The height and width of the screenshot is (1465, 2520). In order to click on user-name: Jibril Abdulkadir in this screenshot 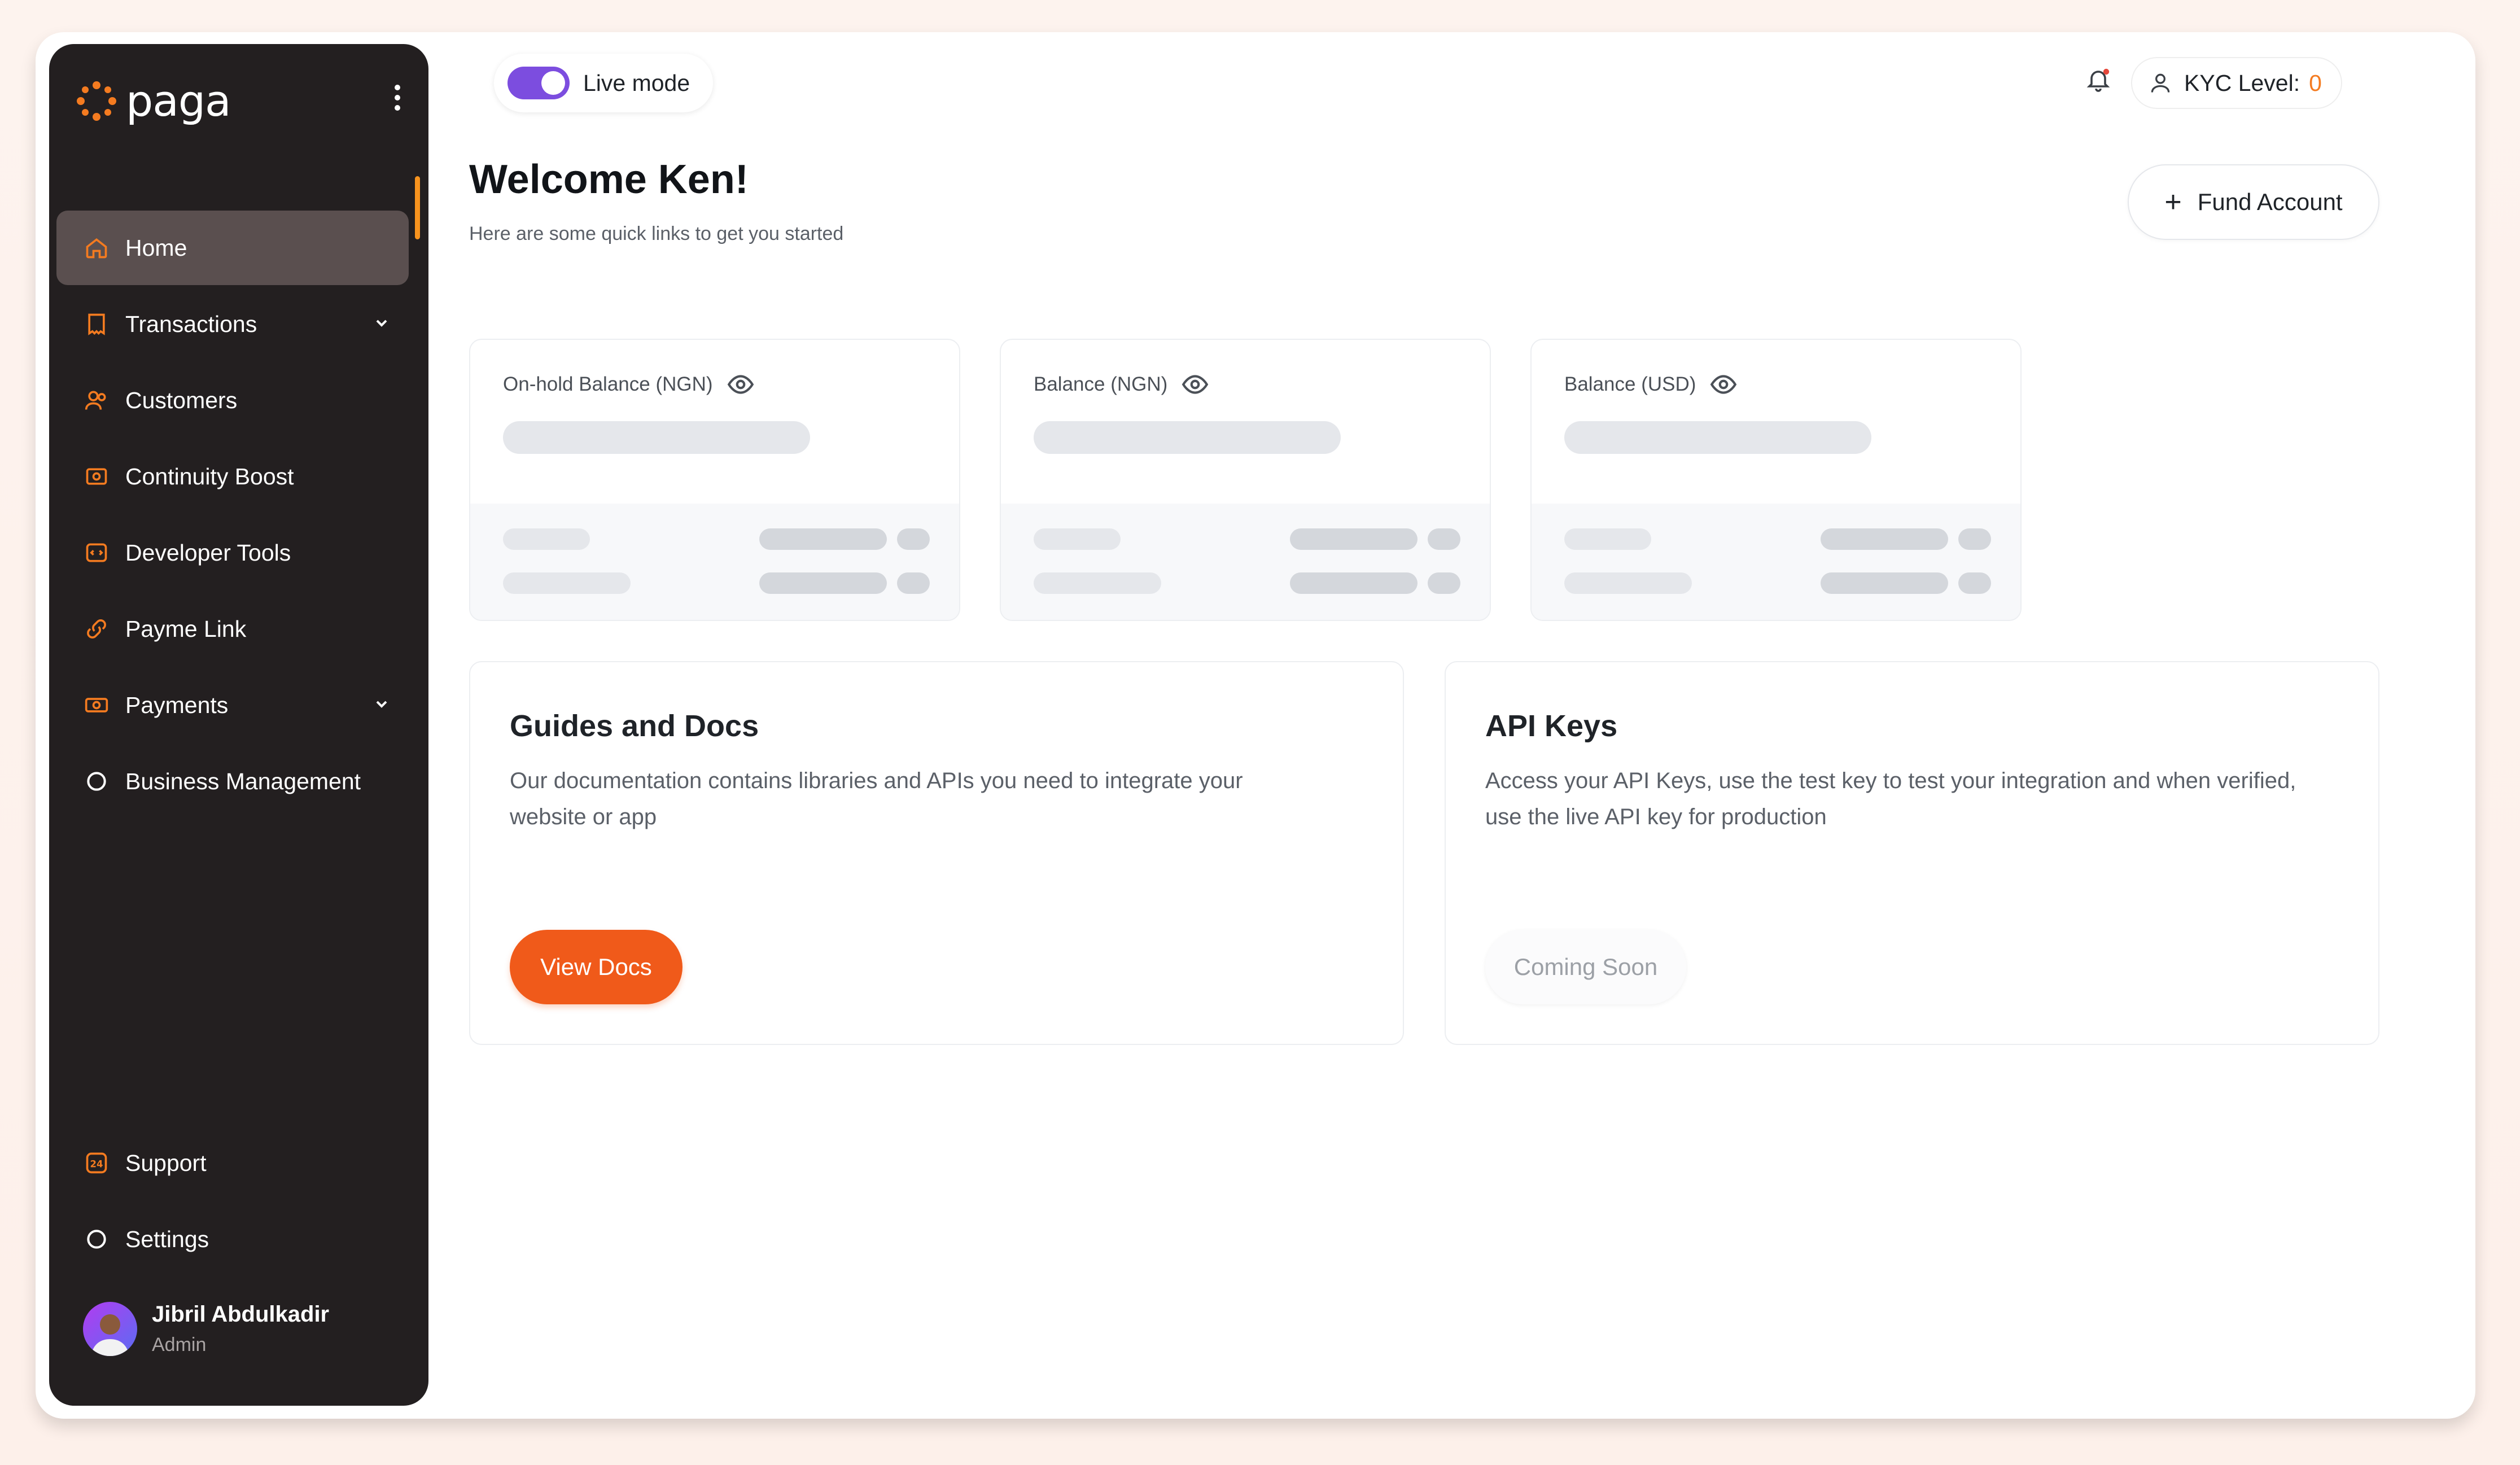, I will do `click(241, 1315)`.